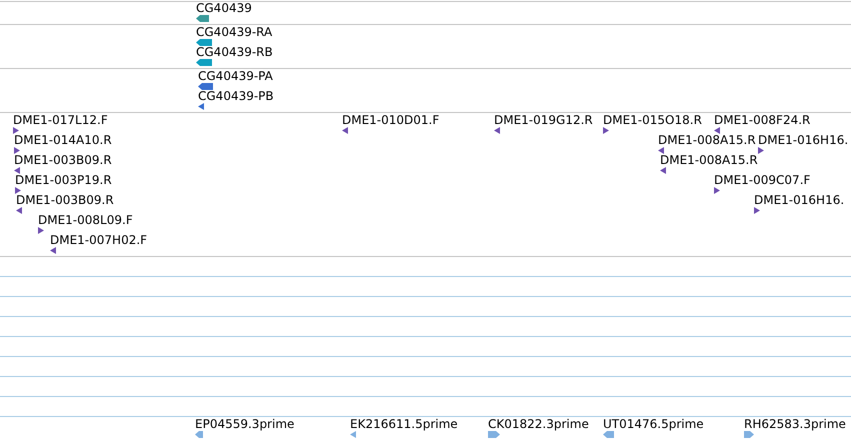 This screenshot has height=440, width=851. Describe the element at coordinates (234, 52) in the screenshot. I see `transcript-label: CG40439-RB` at that location.